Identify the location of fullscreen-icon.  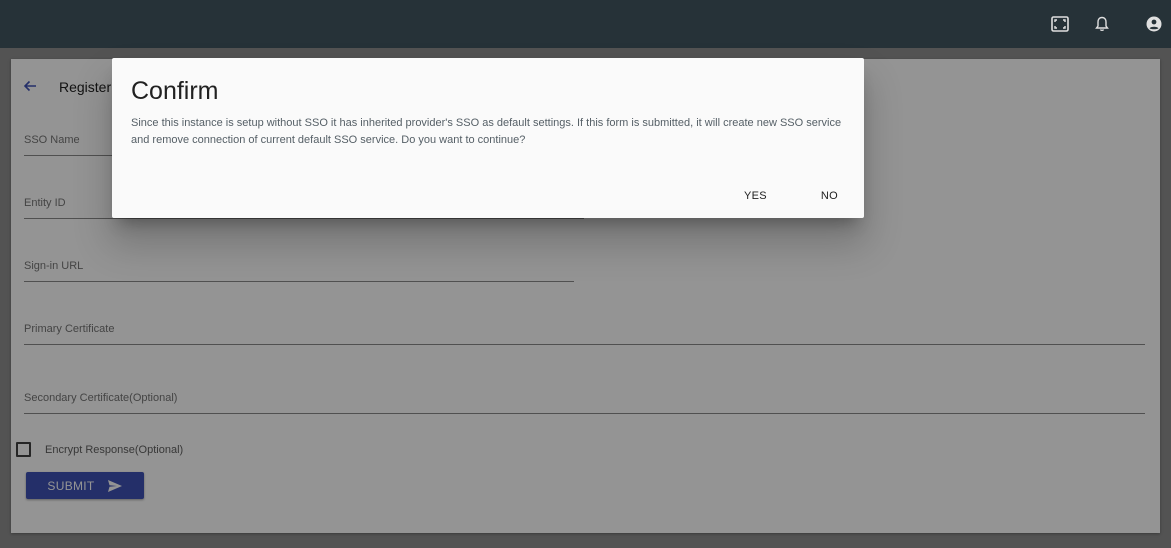
(1060, 24).